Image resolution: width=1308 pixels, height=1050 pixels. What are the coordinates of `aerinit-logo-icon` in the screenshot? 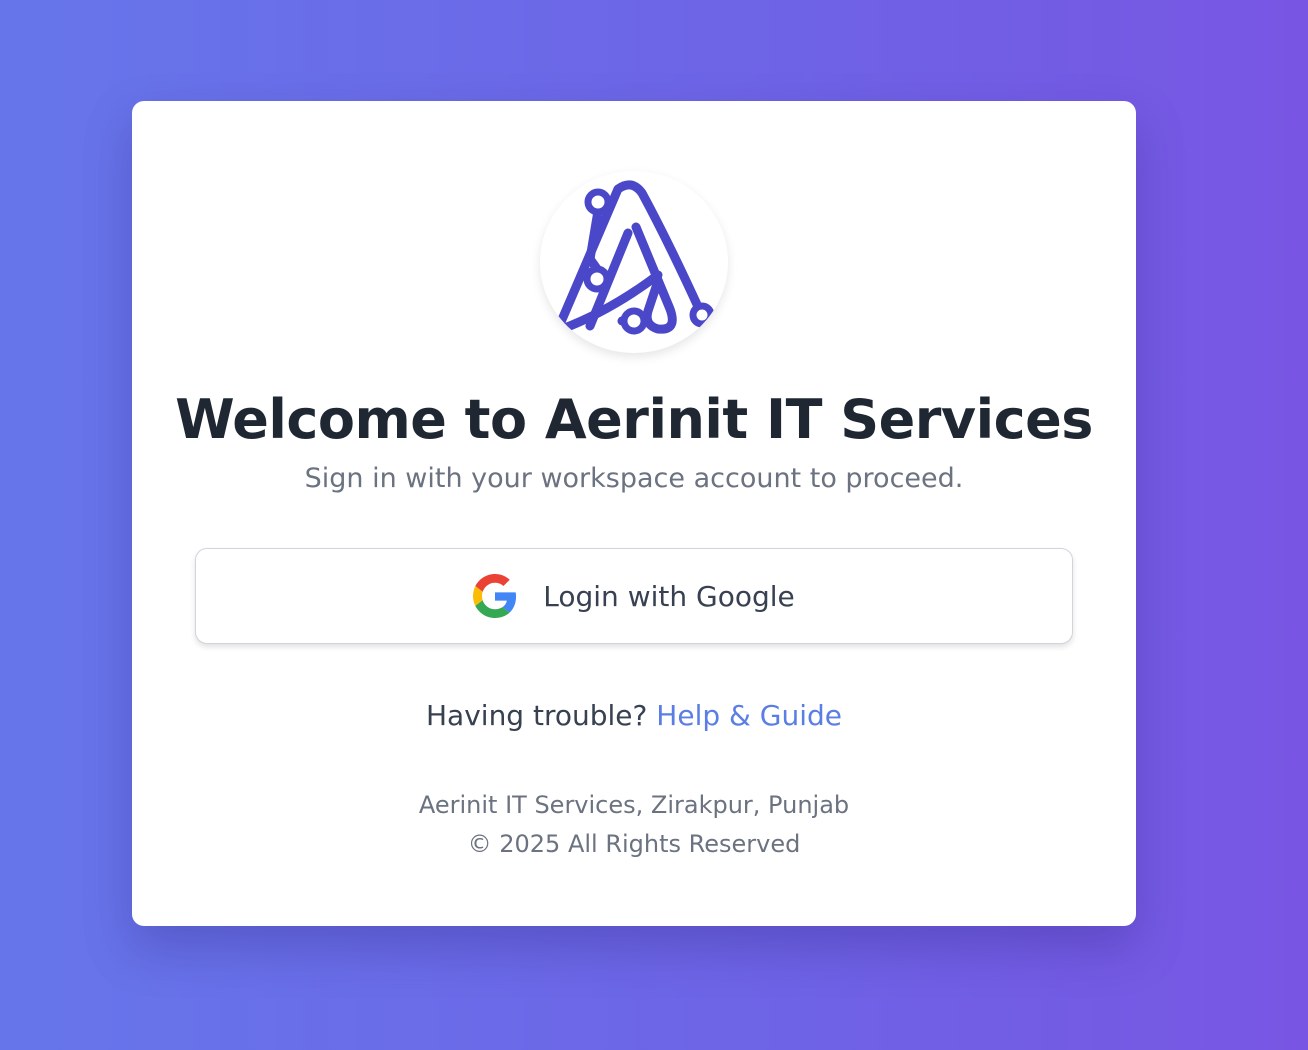 It's located at (634, 257).